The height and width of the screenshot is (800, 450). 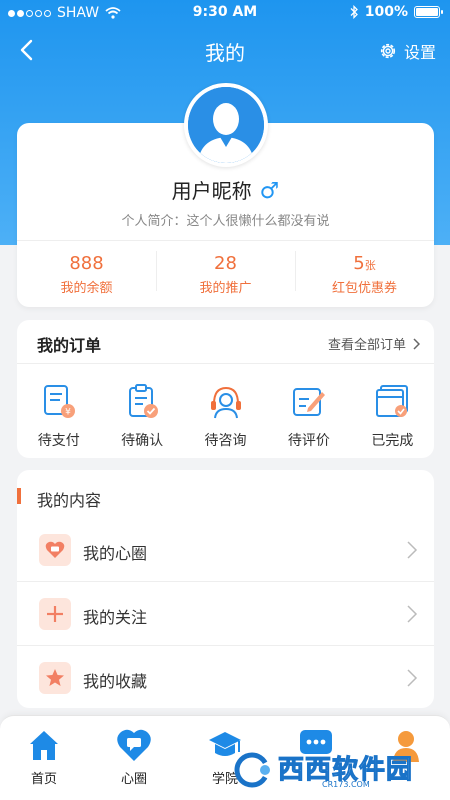 I want to click on order-label: 待咨询, so click(x=225, y=441).